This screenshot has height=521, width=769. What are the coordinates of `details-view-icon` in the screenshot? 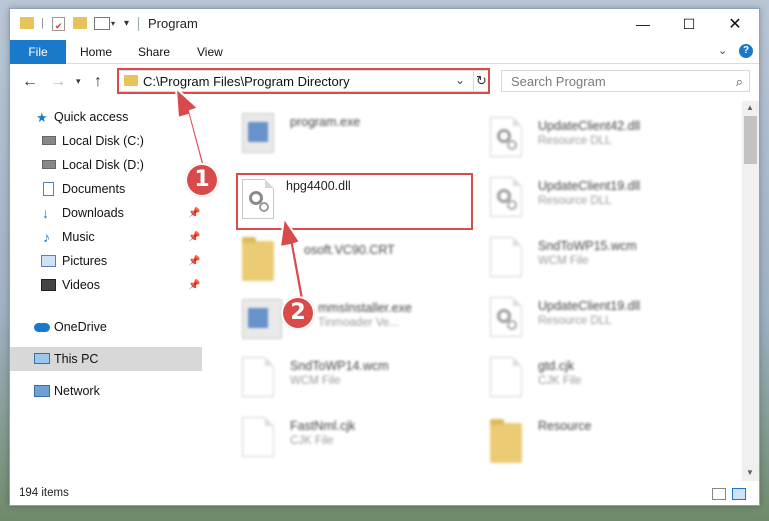 It's located at (719, 494).